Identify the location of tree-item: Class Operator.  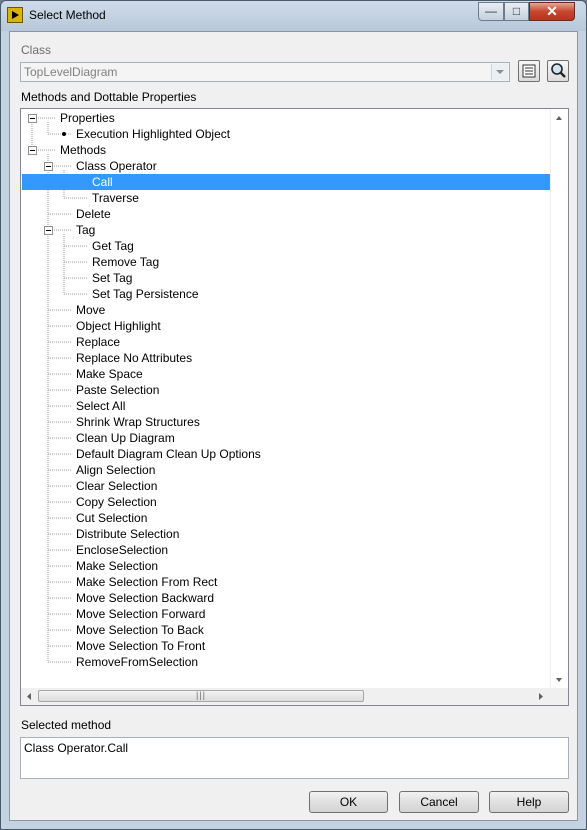
(116, 166).